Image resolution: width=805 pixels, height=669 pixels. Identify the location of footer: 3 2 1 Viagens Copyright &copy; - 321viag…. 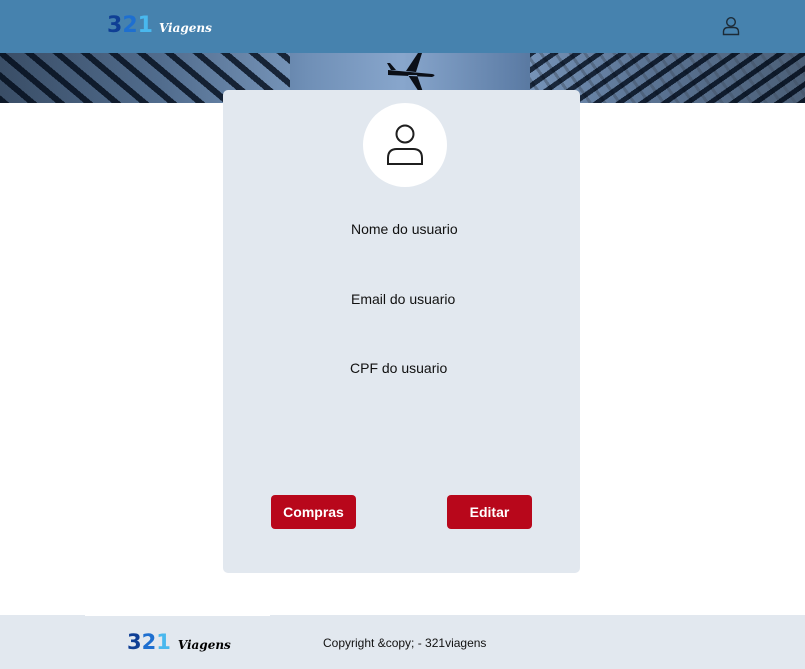
(402, 642).